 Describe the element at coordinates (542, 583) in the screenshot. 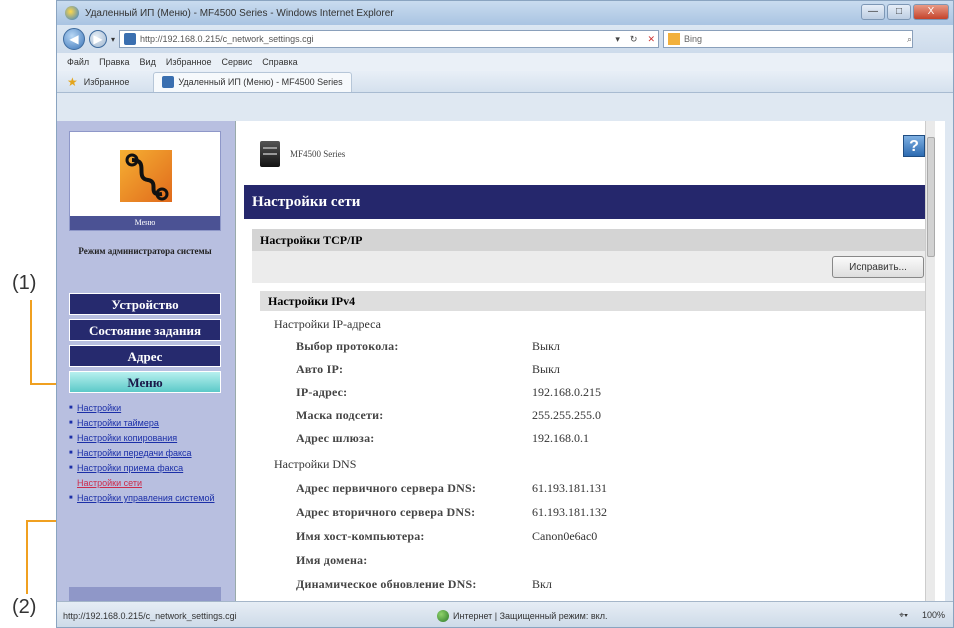

I see `setting-value: Вкл` at that location.